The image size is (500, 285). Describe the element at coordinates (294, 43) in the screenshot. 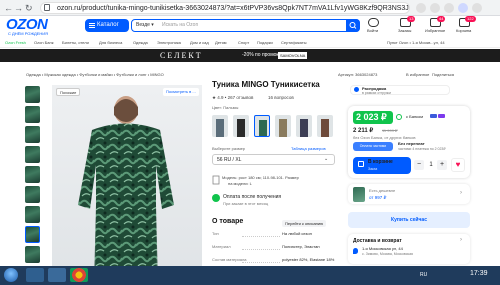

I see `subnav-certificates: Сертификаты` at that location.